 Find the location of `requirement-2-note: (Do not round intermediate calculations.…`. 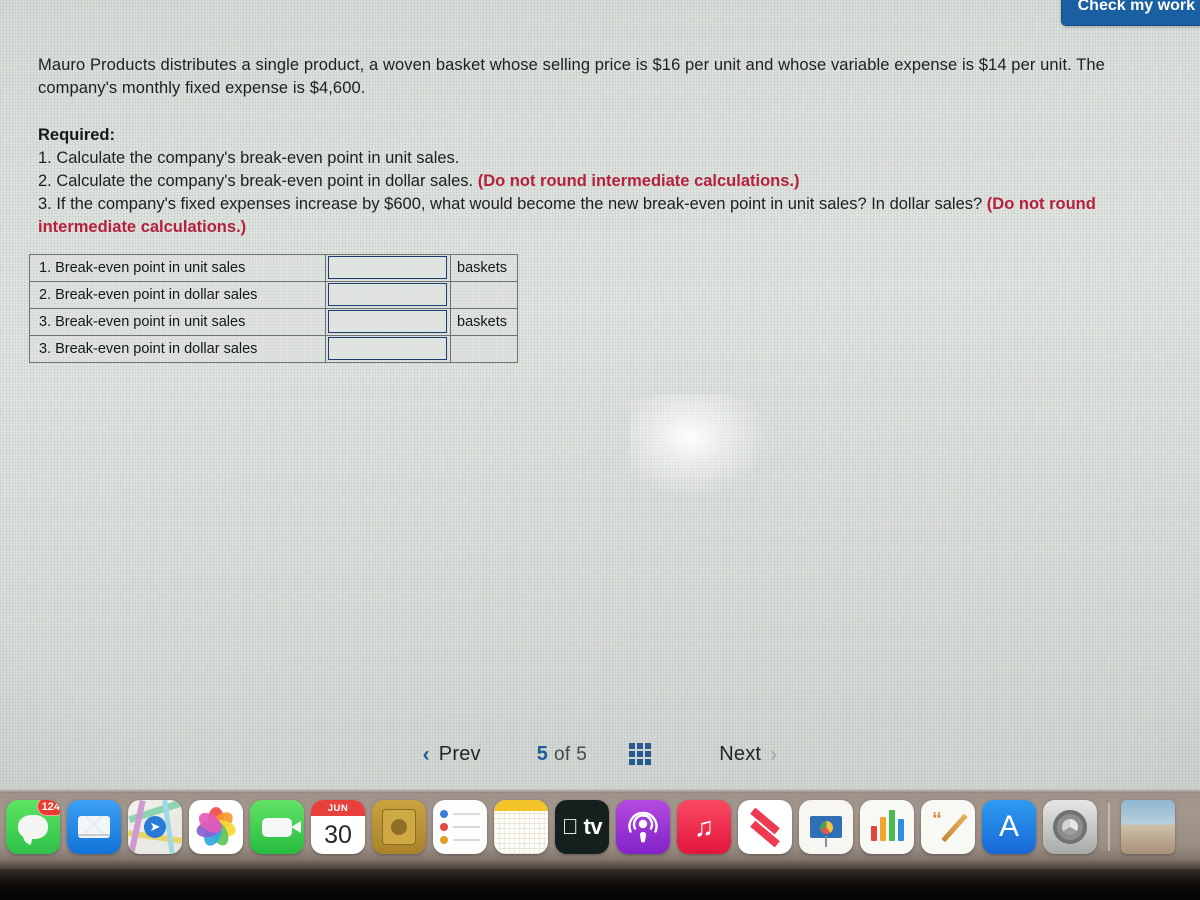

requirement-2-note: (Do not round intermediate calculations.… is located at coordinates (638, 181).